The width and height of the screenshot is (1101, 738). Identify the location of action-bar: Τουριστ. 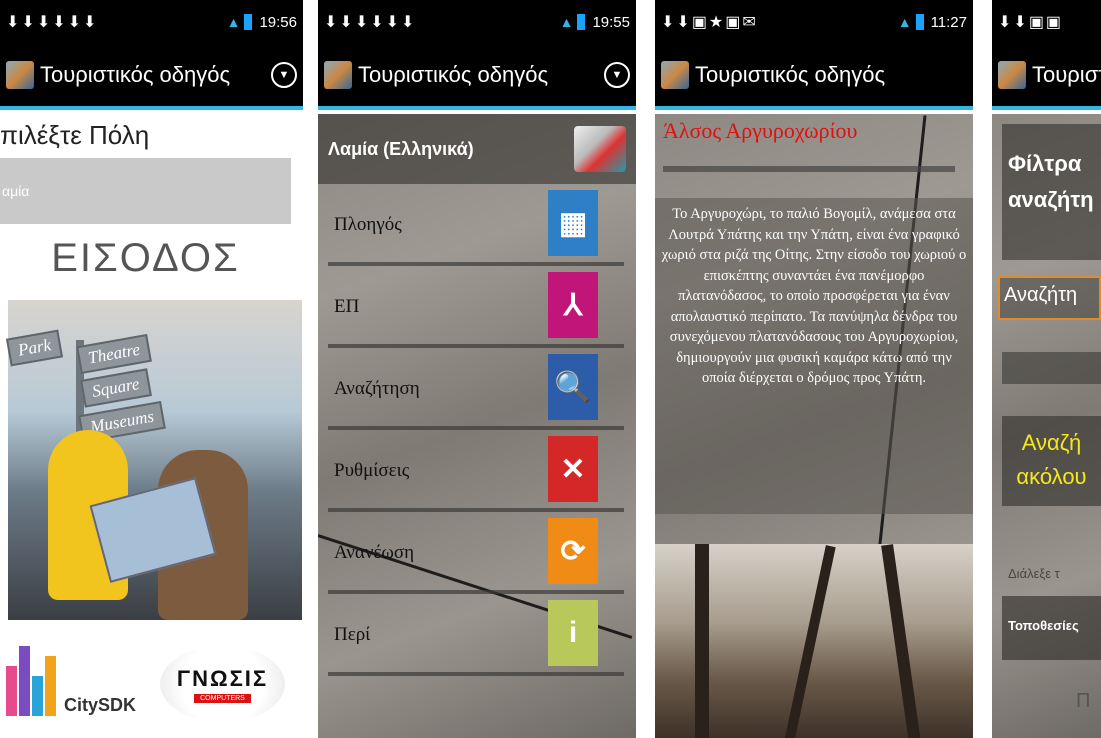
(1046, 77).